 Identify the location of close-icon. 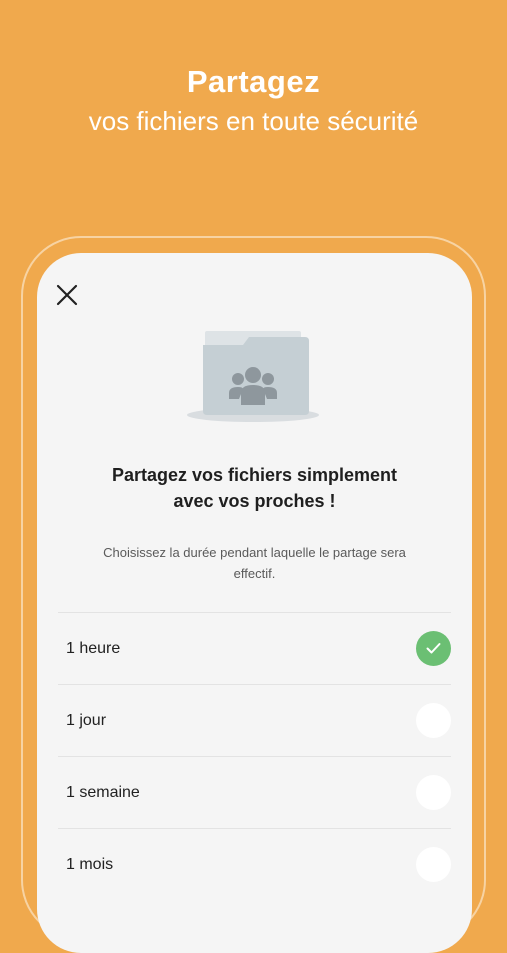
(67, 295).